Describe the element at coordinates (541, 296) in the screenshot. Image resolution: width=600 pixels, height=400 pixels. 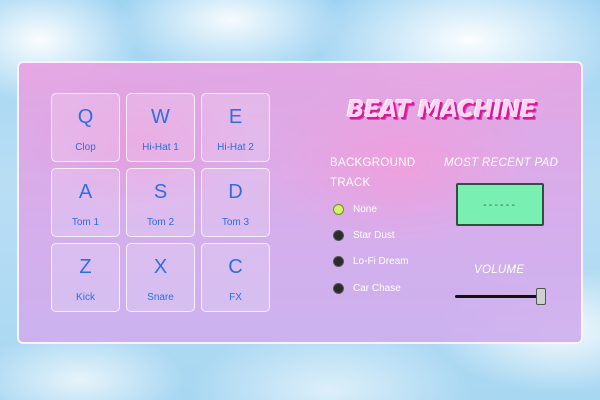
I see `volume-slider-thumb` at that location.